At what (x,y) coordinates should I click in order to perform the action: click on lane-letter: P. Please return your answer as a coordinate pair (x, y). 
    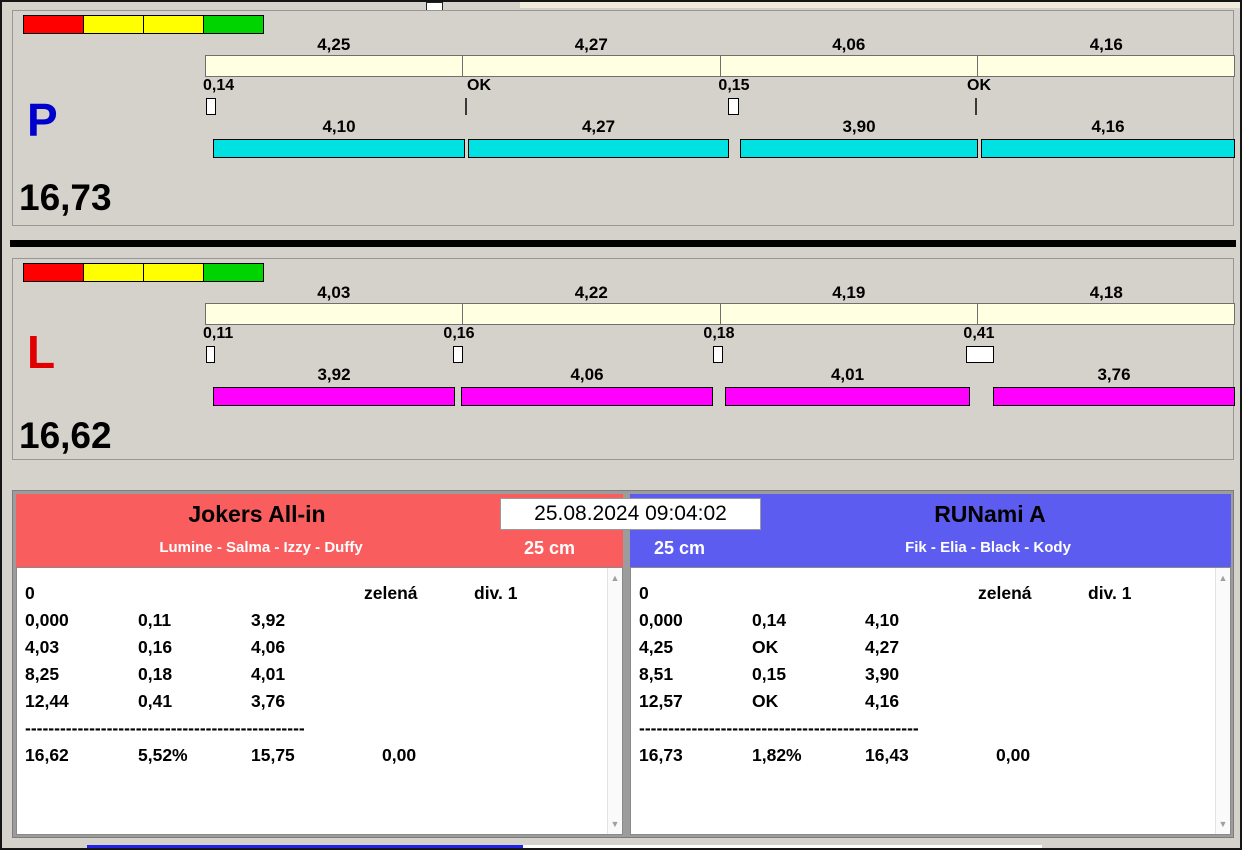
    Looking at the image, I should click on (42, 120).